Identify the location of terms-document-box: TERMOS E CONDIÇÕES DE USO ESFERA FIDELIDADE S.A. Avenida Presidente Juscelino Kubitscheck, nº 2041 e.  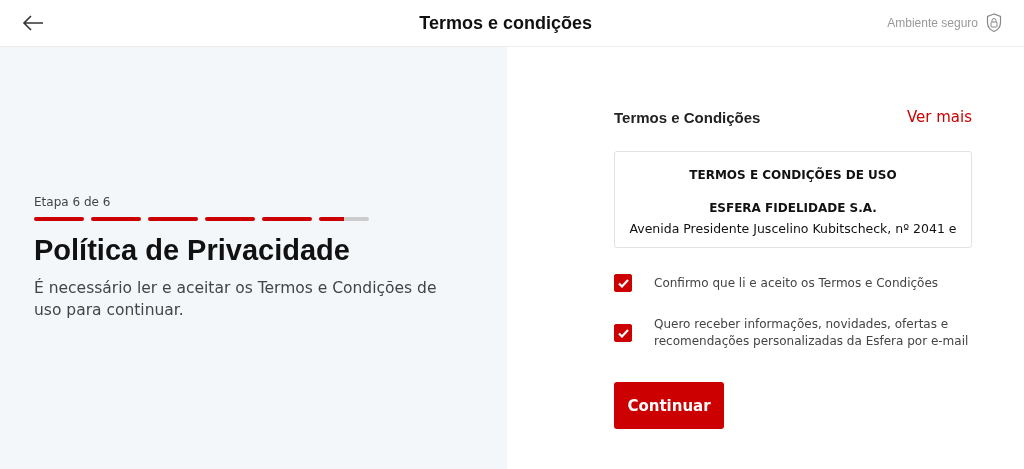
(793, 199).